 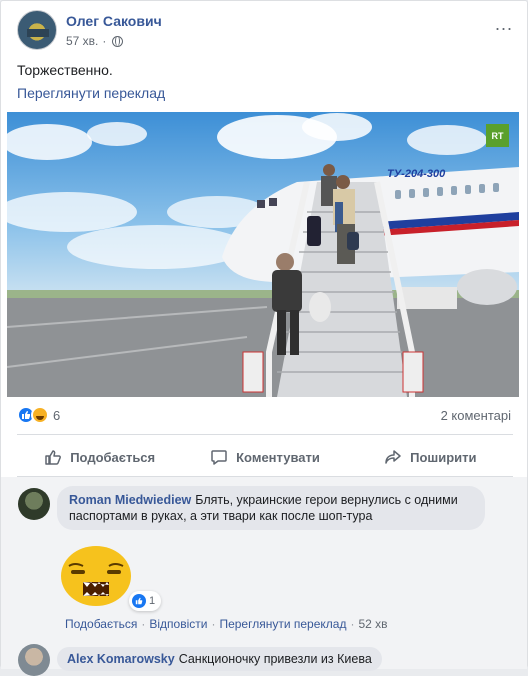 I want to click on comment-button: Коментувати, so click(x=264, y=457).